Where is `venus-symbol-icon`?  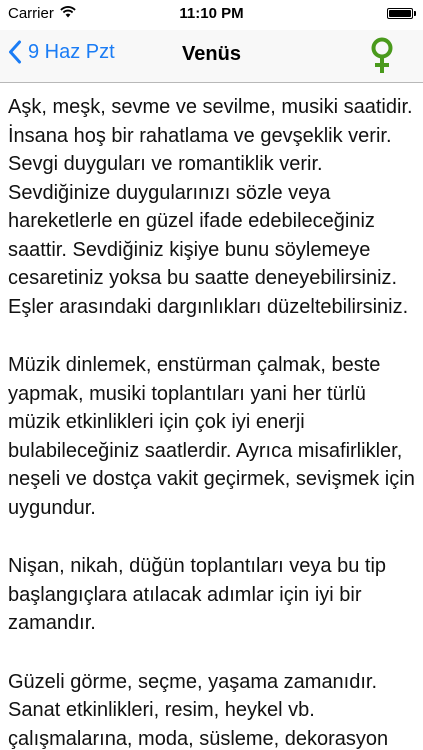 venus-symbol-icon is located at coordinates (382, 56).